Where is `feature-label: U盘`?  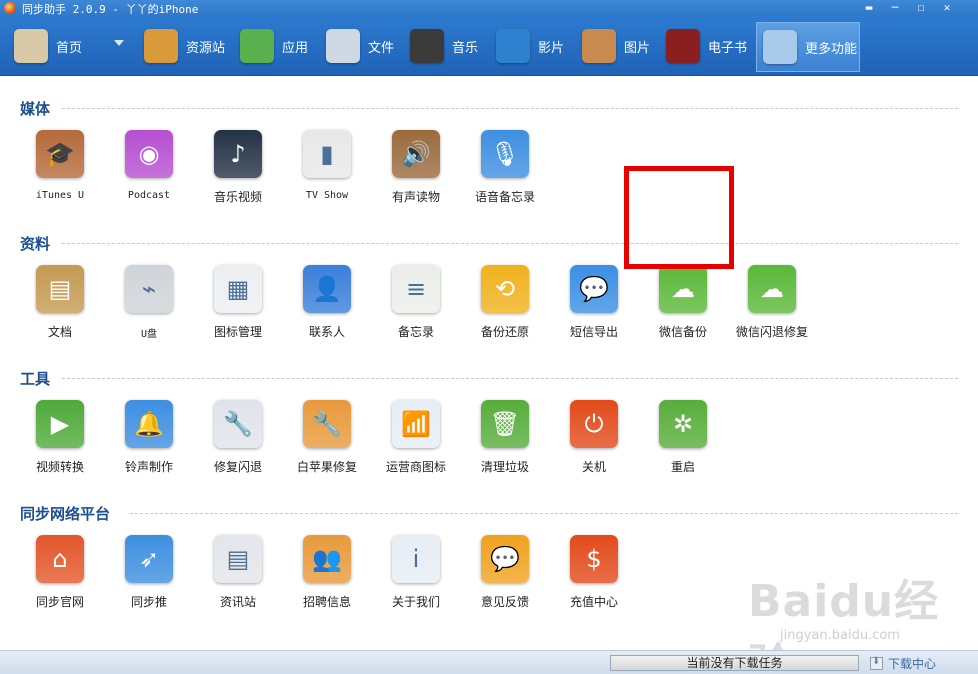 feature-label: U盘 is located at coordinates (149, 334).